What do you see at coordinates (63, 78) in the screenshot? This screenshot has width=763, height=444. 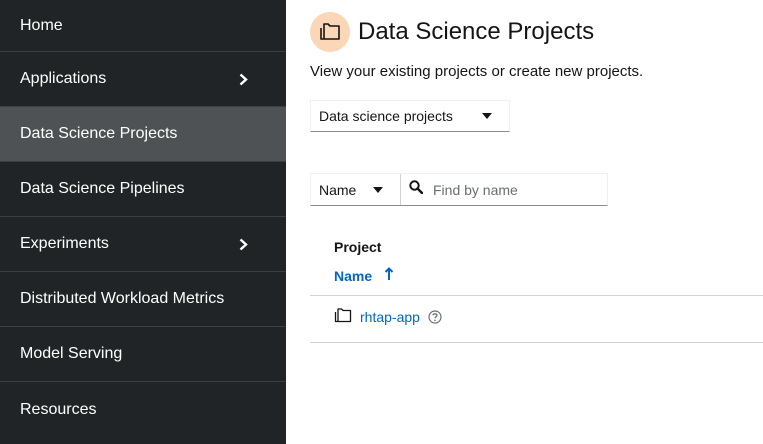 I see `sidebar-item-label: Applications` at bounding box center [63, 78].